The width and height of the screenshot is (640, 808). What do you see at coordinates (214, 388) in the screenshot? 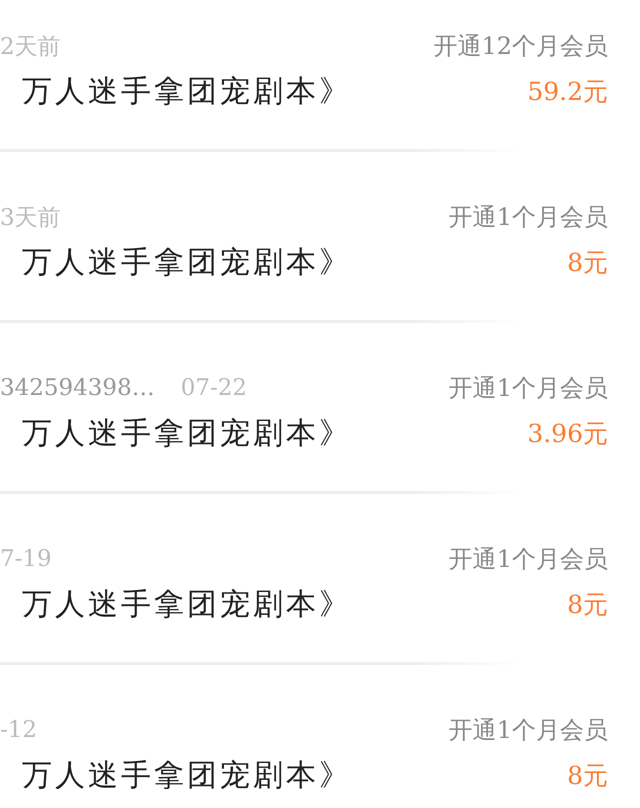
I see `order-date: 07-22` at bounding box center [214, 388].